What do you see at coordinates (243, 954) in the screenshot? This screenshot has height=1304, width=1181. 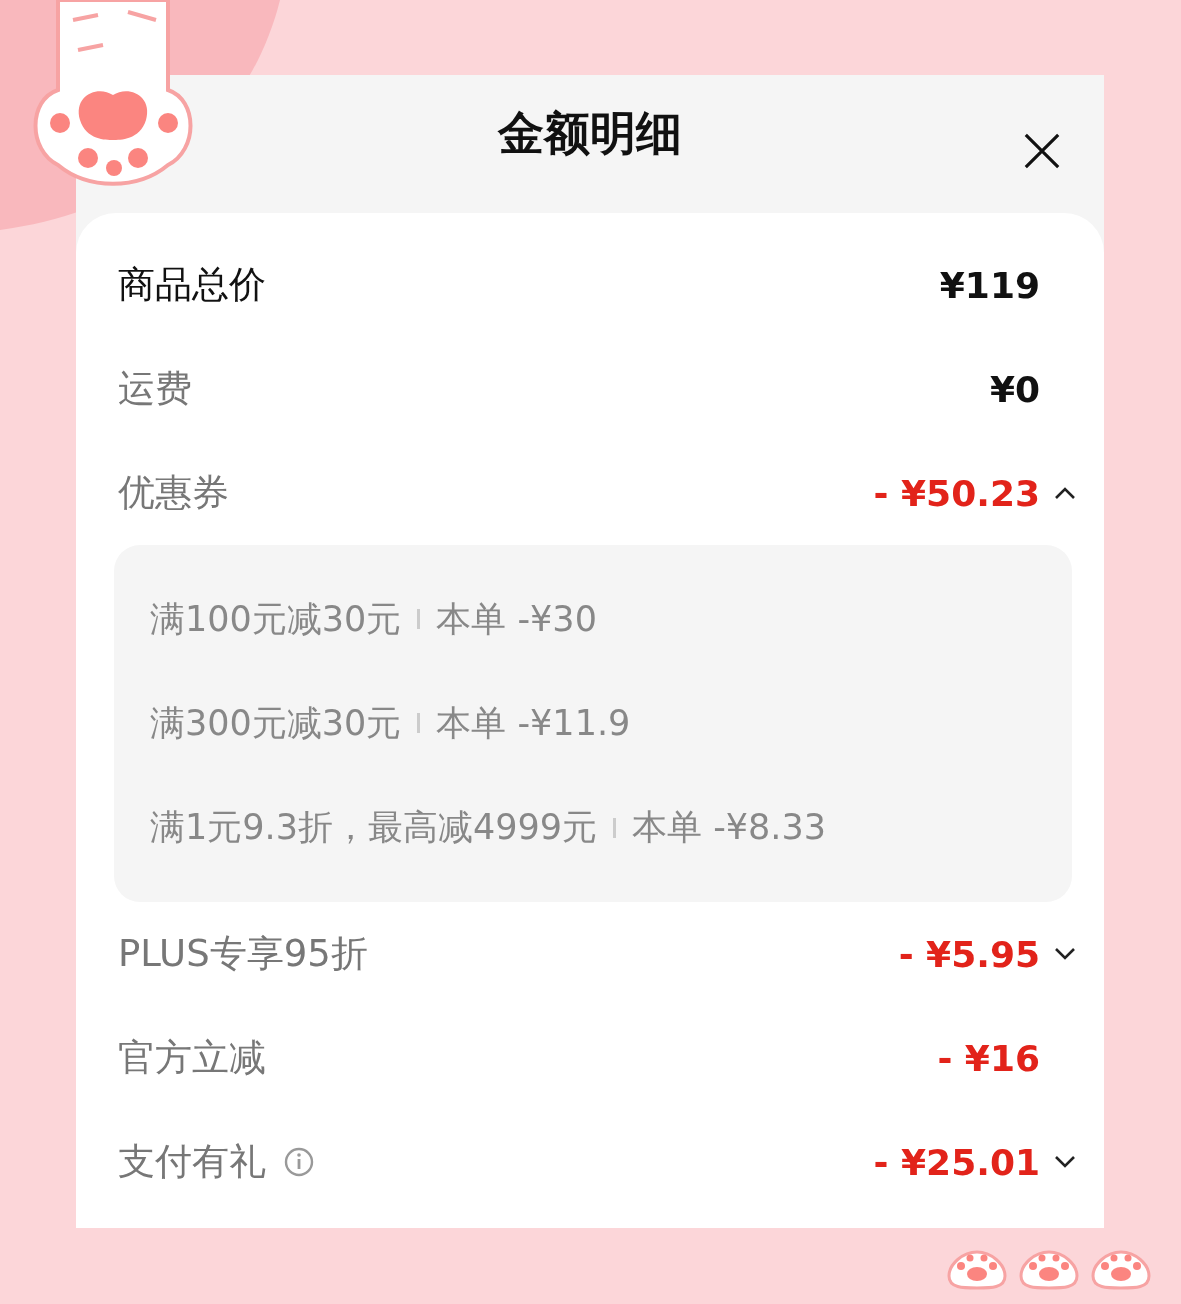 I see `row-label: PLUS专享95折` at bounding box center [243, 954].